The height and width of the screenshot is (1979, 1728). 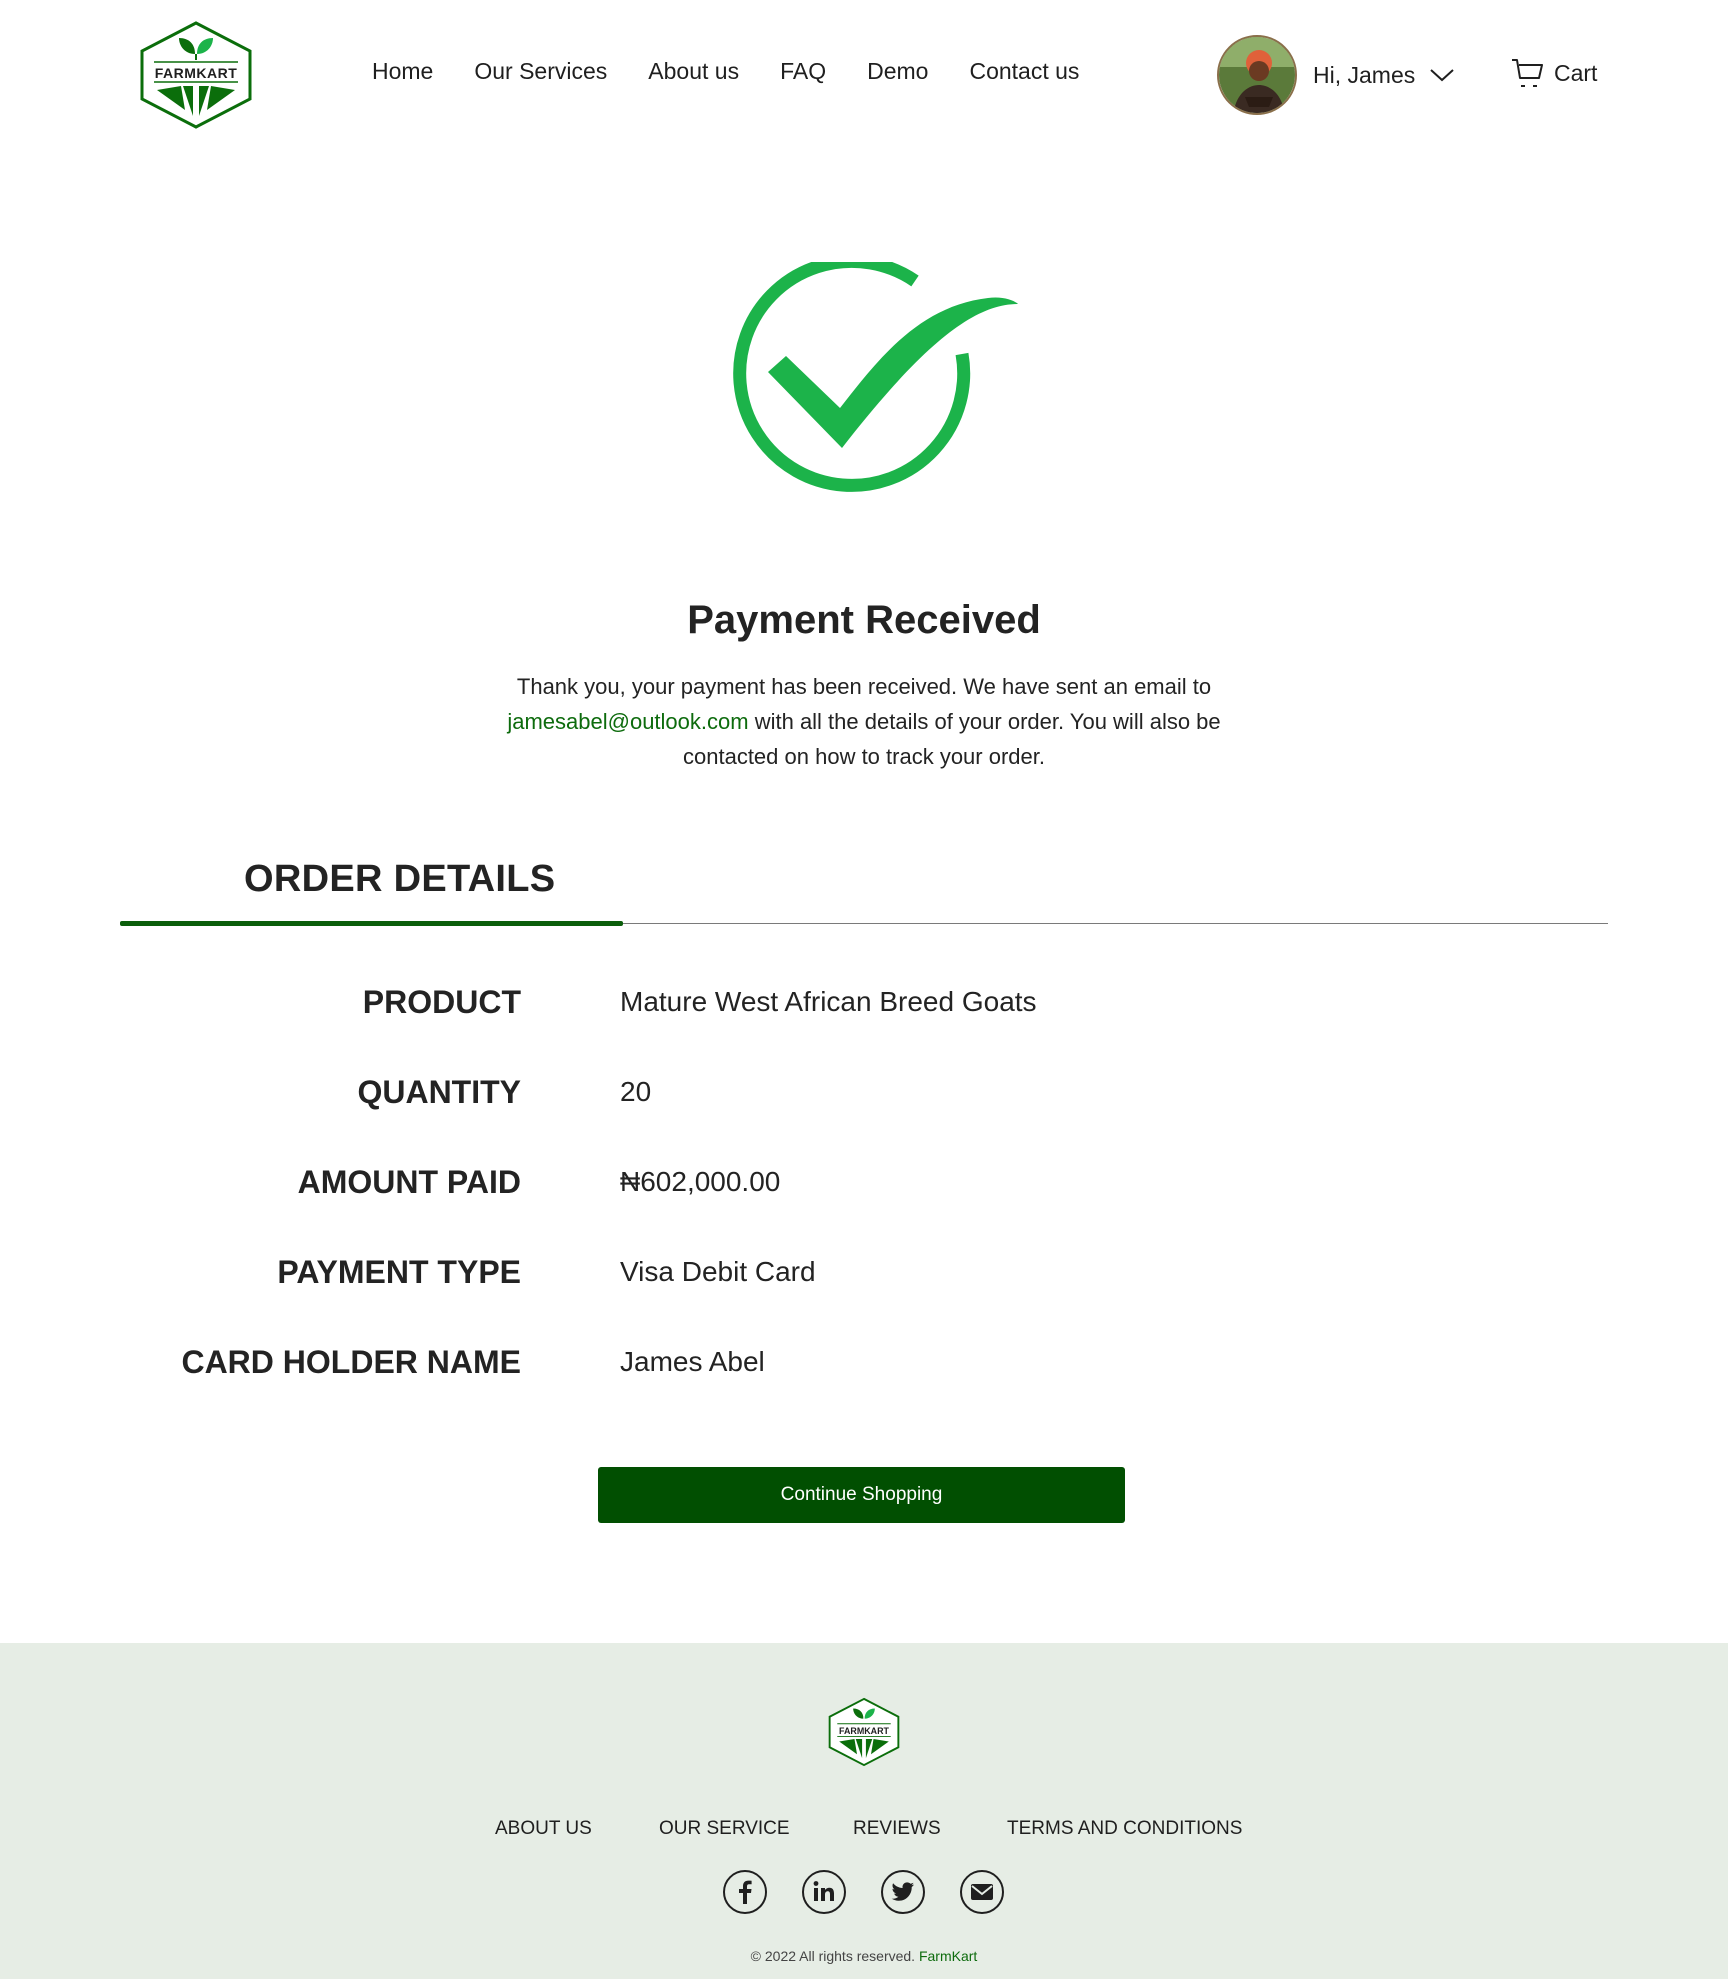 What do you see at coordinates (693, 71) in the screenshot?
I see `nav-about-us: About us` at bounding box center [693, 71].